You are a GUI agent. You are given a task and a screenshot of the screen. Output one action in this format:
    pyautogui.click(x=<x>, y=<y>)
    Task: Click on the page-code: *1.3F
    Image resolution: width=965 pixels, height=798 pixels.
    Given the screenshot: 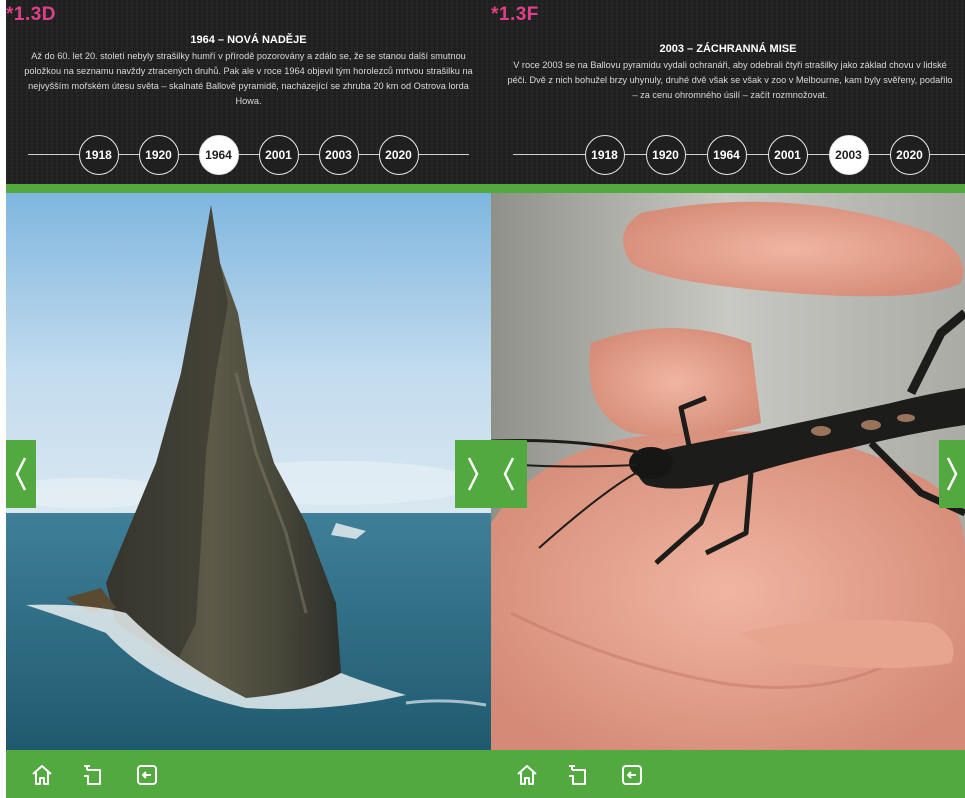 What is the action you would take?
    pyautogui.click(x=515, y=14)
    